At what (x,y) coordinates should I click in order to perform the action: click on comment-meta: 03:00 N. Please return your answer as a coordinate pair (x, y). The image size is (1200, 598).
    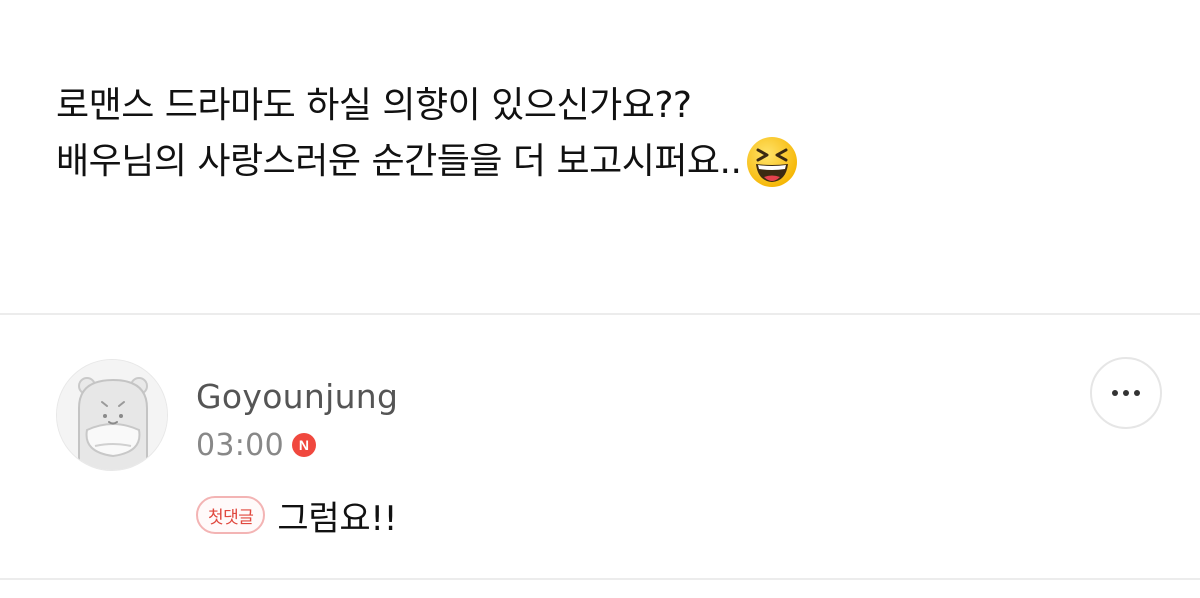
    Looking at the image, I should click on (256, 445).